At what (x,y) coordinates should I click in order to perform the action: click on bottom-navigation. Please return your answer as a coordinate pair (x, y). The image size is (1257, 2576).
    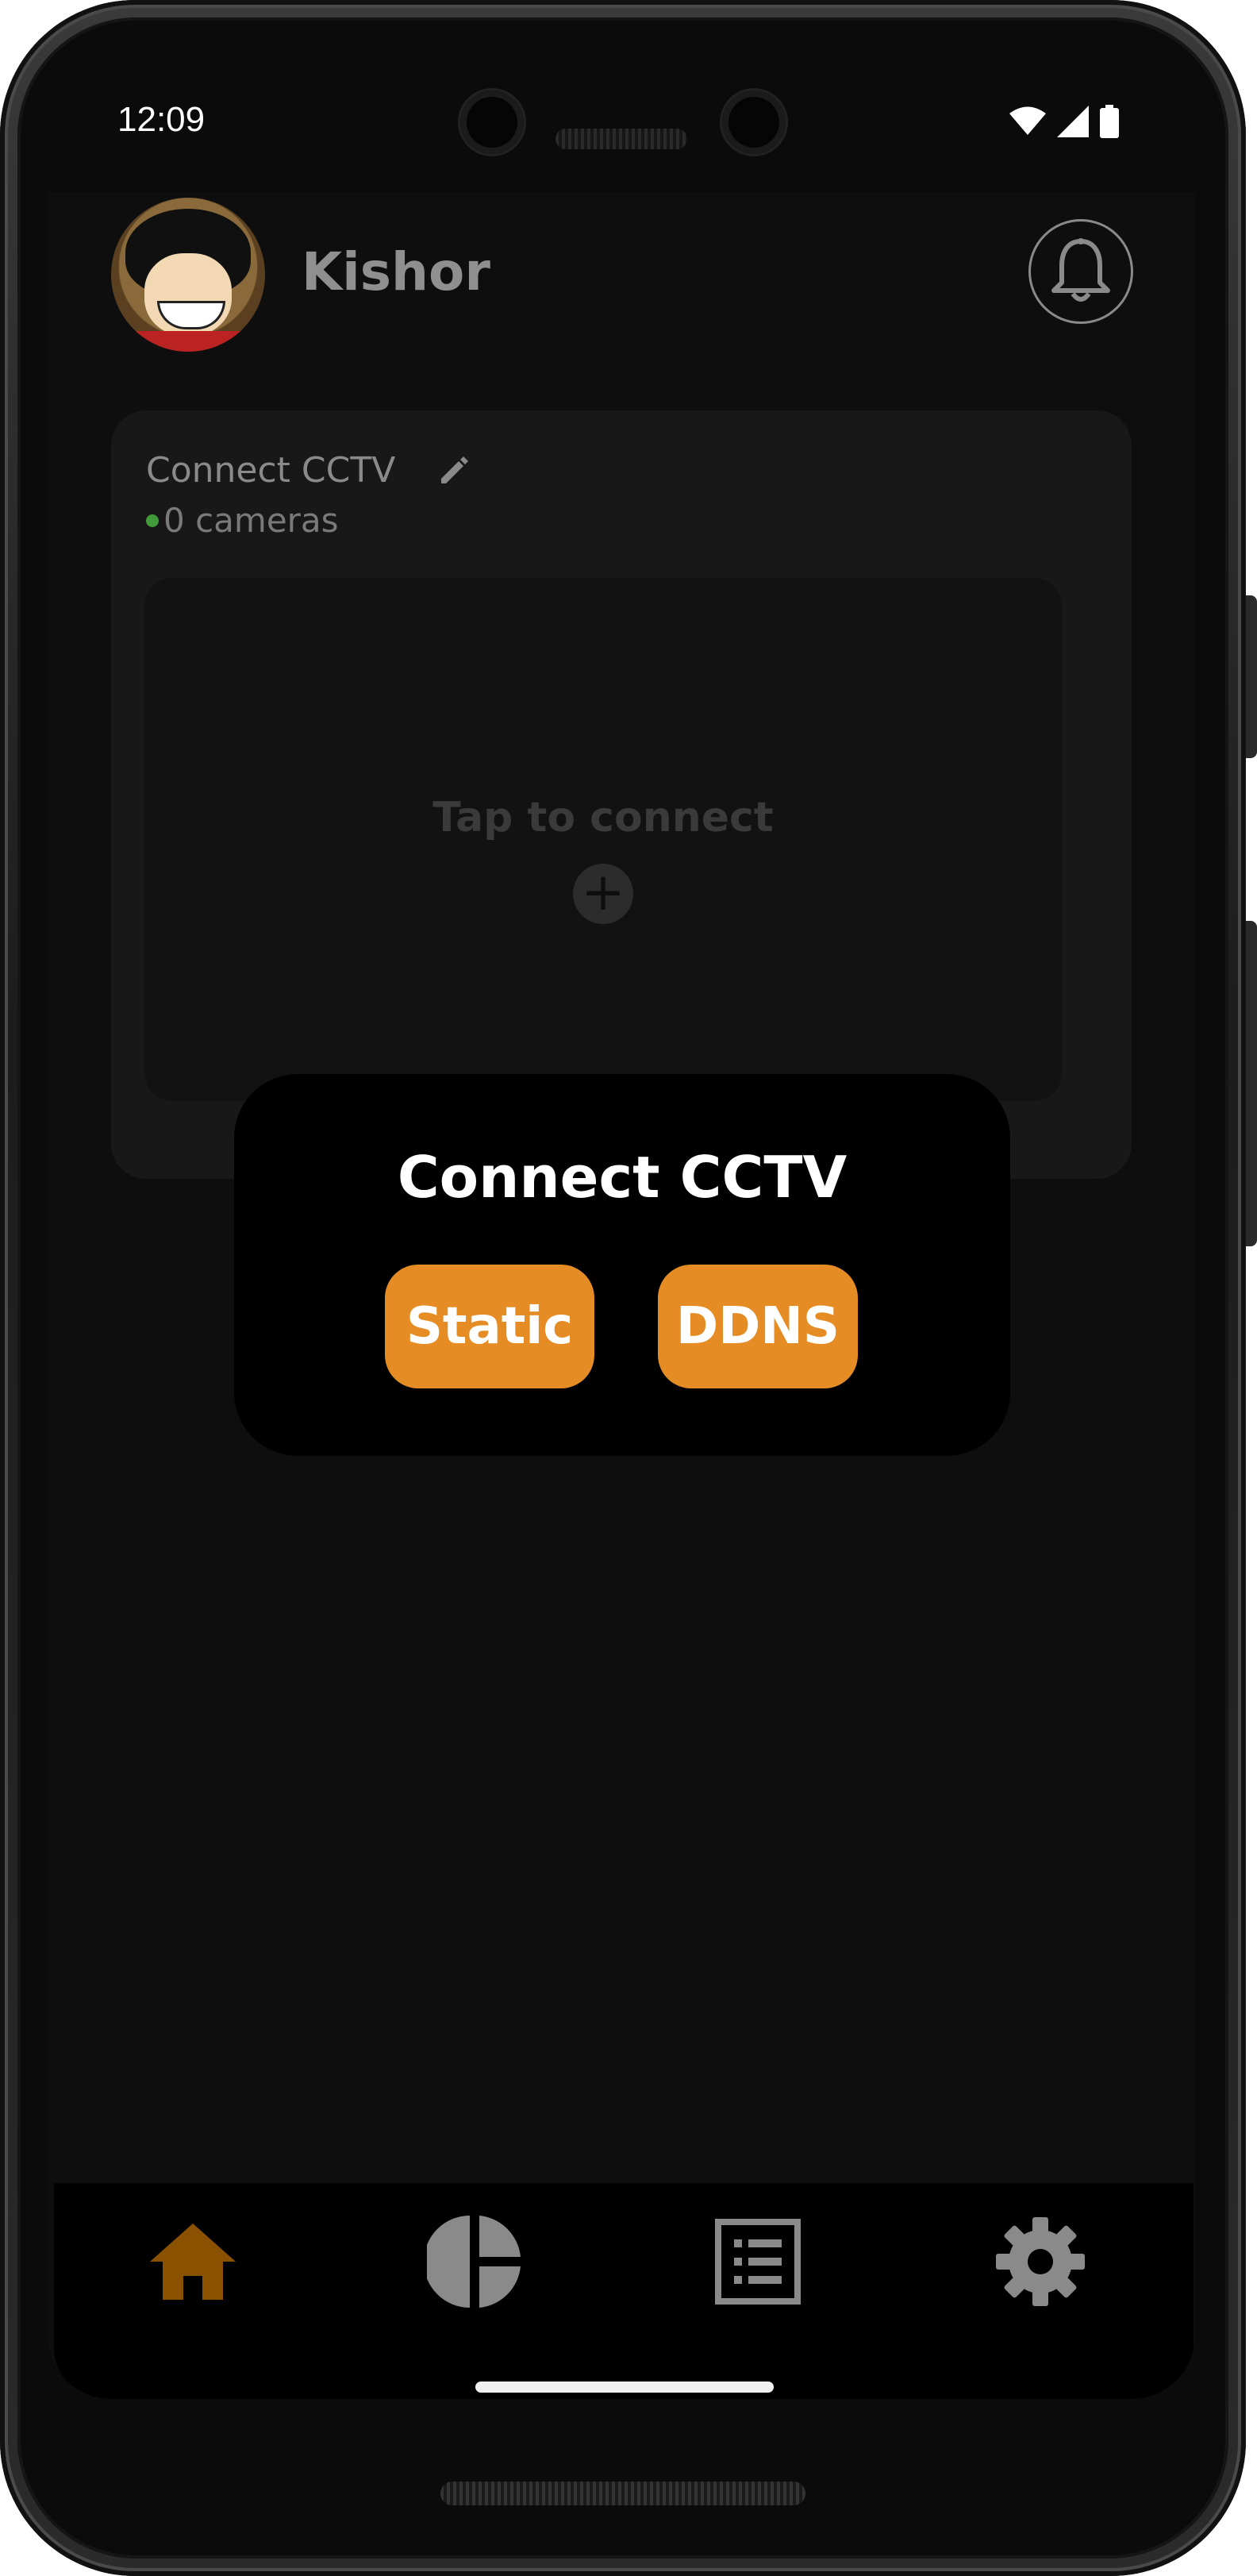
    Looking at the image, I should click on (624, 2291).